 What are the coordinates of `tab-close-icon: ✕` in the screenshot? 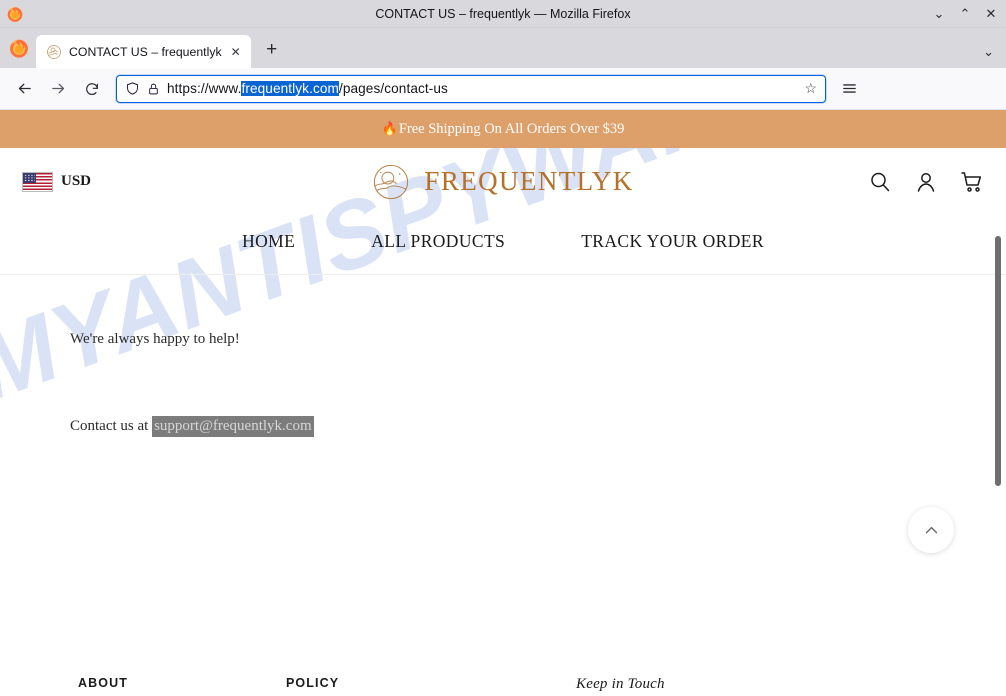 It's located at (236, 52).